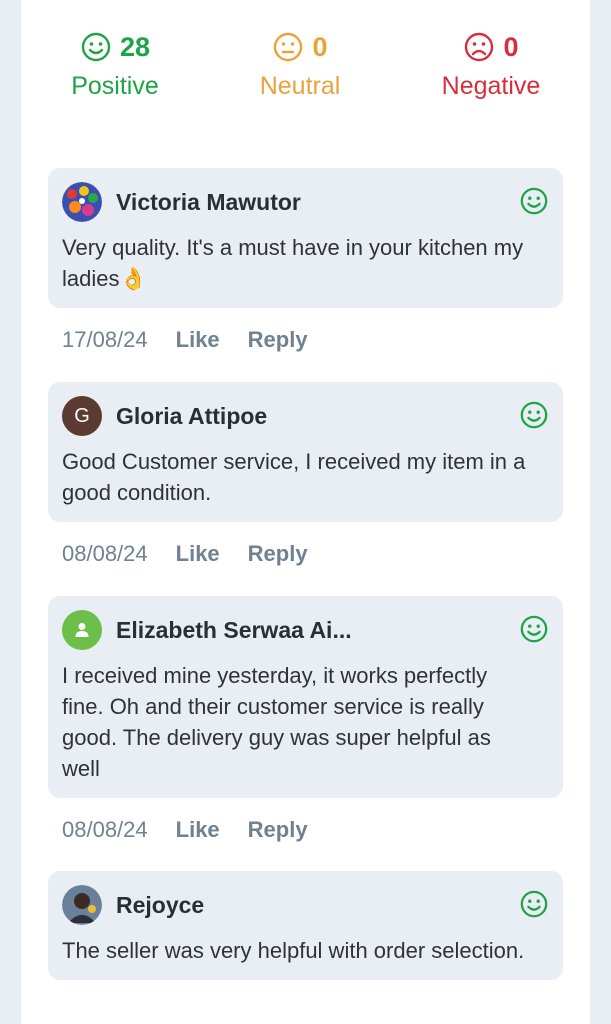  What do you see at coordinates (191, 416) in the screenshot?
I see `author-name: Gloria Attipoe` at bounding box center [191, 416].